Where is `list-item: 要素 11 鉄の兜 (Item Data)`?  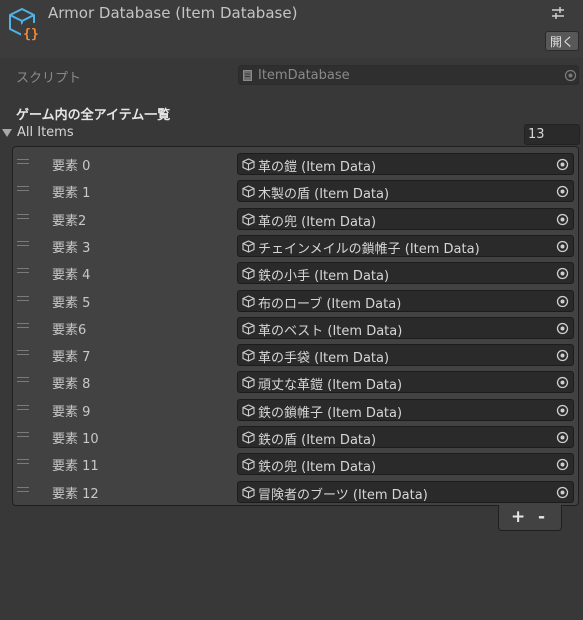
list-item: 要素 11 鉄の兜 (Item Data) is located at coordinates (295, 463).